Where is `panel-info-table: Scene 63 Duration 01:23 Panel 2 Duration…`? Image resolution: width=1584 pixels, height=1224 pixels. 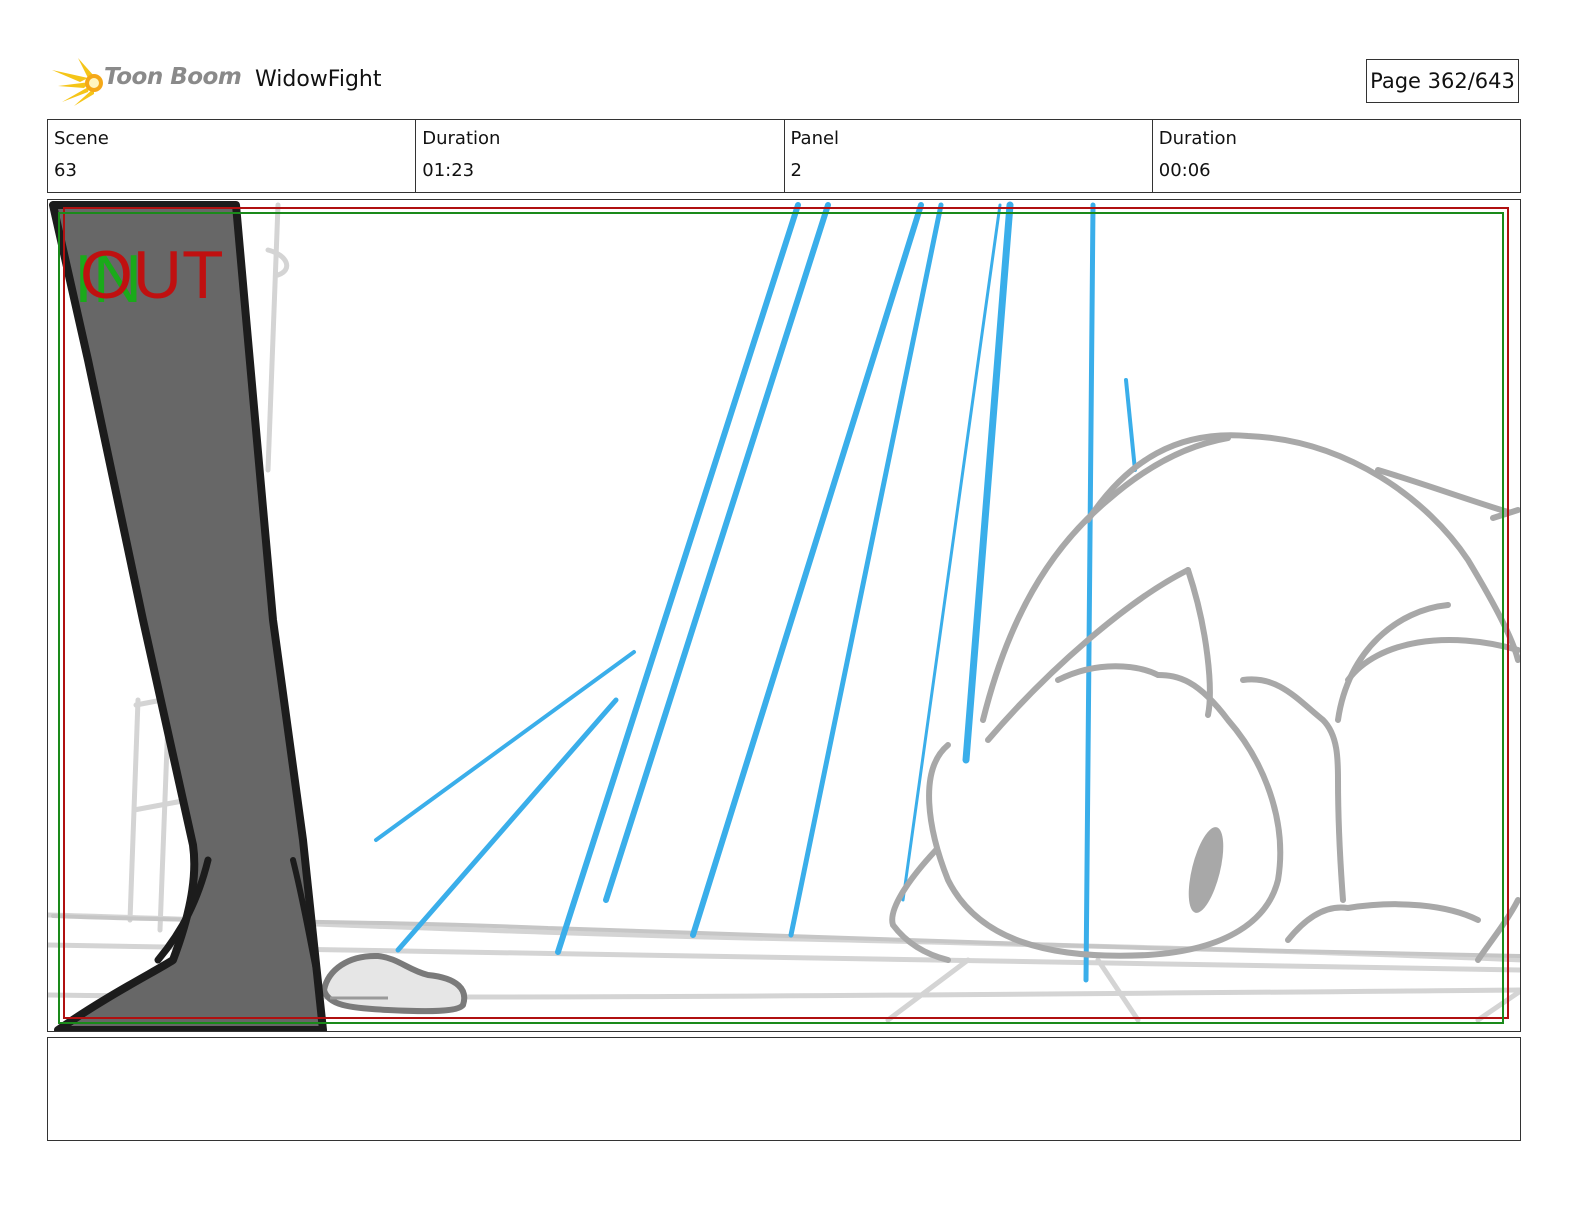
panel-info-table: Scene 63 Duration 01:23 Panel 2 Duration… is located at coordinates (784, 156).